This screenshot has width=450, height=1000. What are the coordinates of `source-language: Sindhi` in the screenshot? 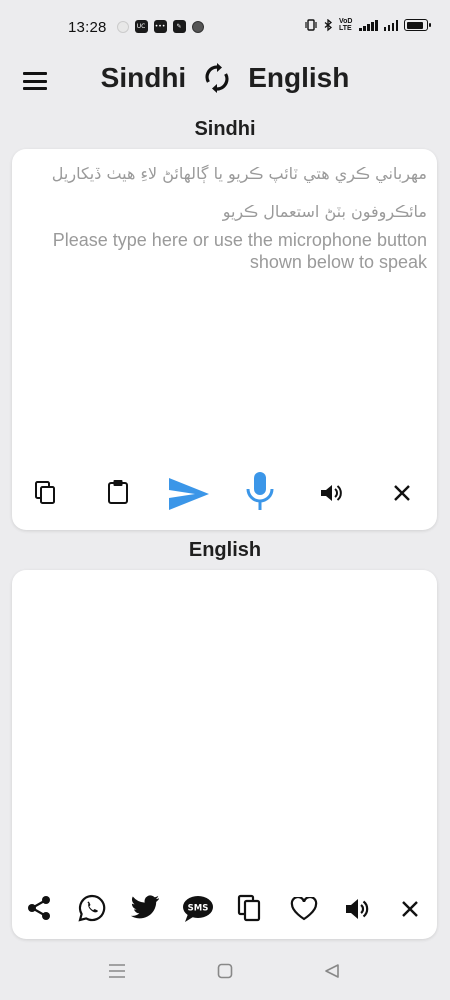 It's located at (144, 78).